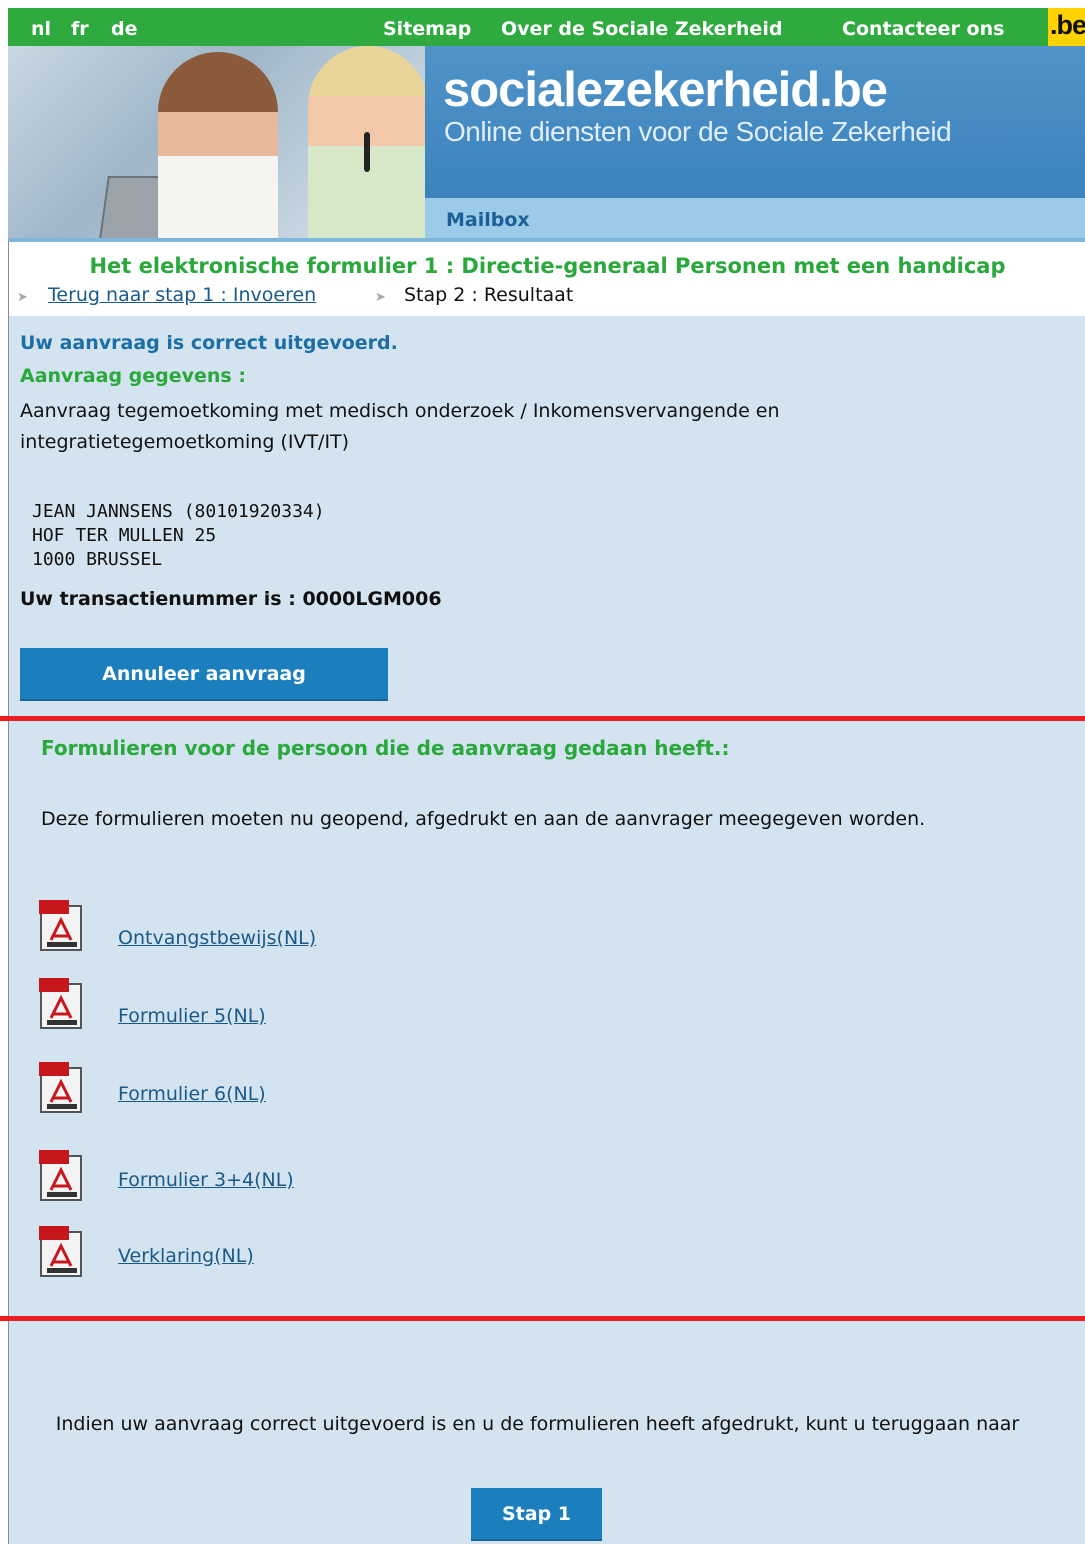 This screenshot has width=1085, height=1544. Describe the element at coordinates (489, 295) in the screenshot. I see `breadcrumb-current: Stap 2 : Resultaat` at that location.